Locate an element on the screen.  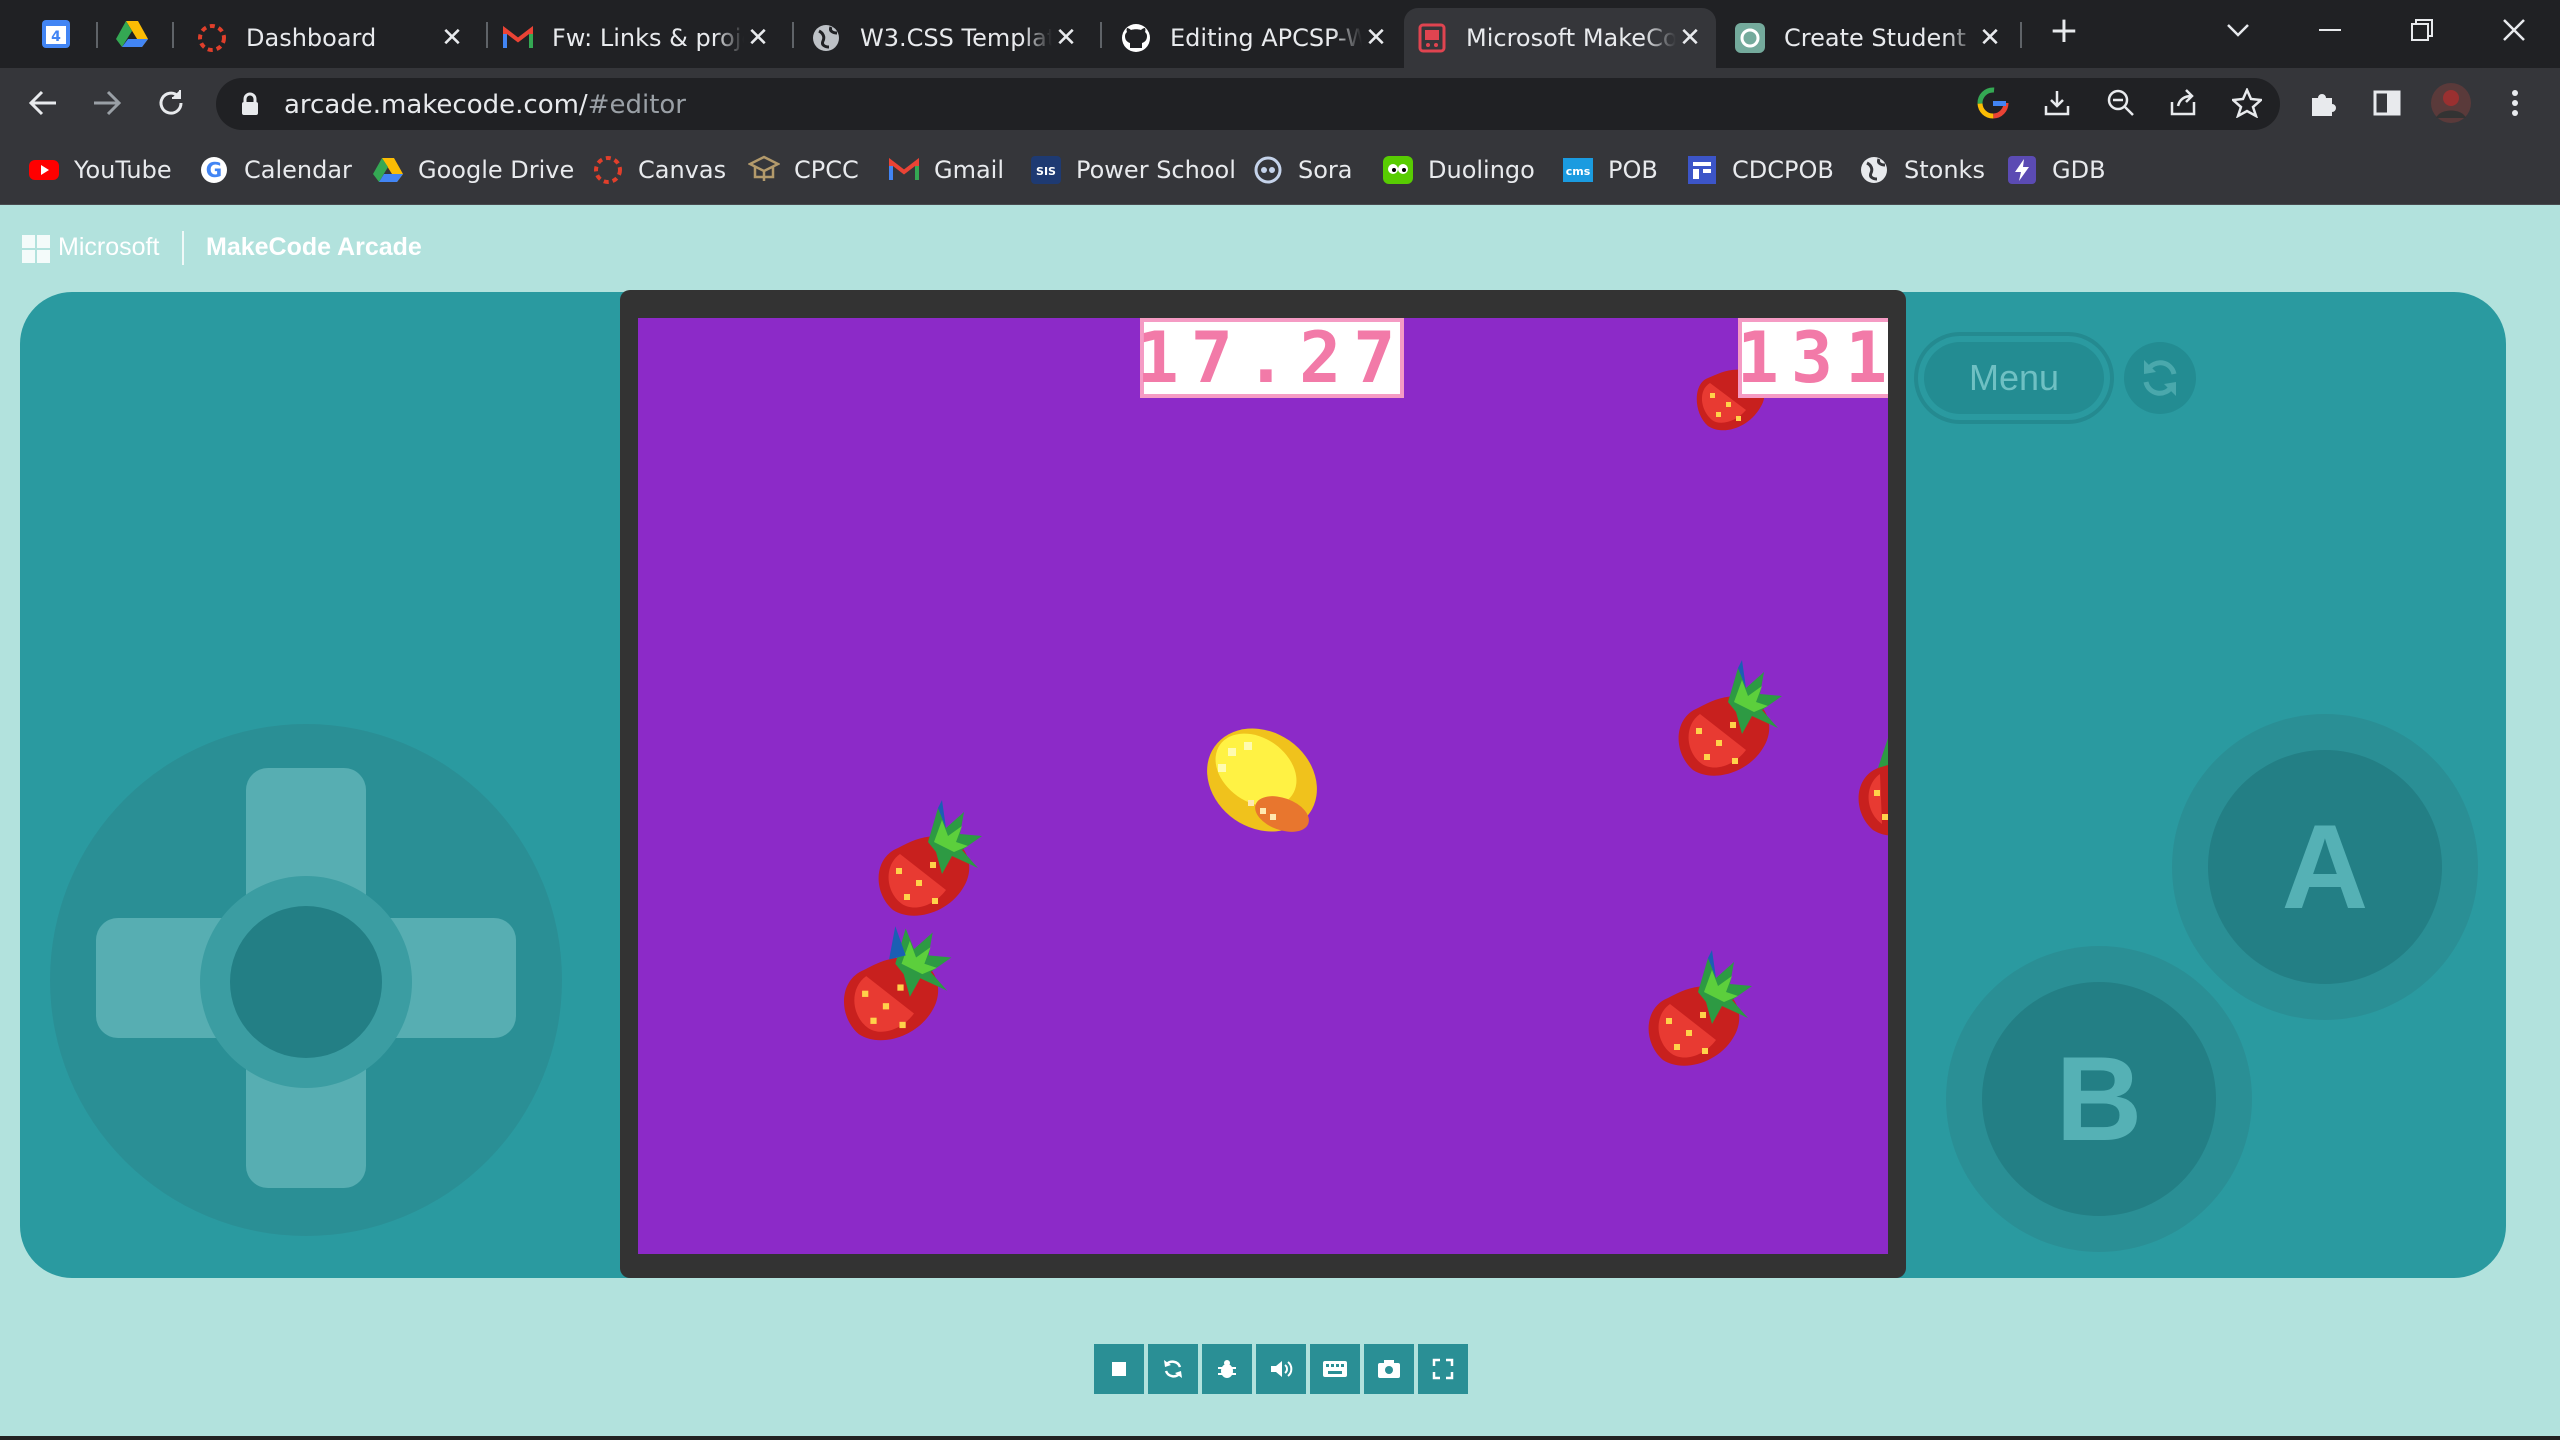
calendar-day: 4 is located at coordinates (56, 37).